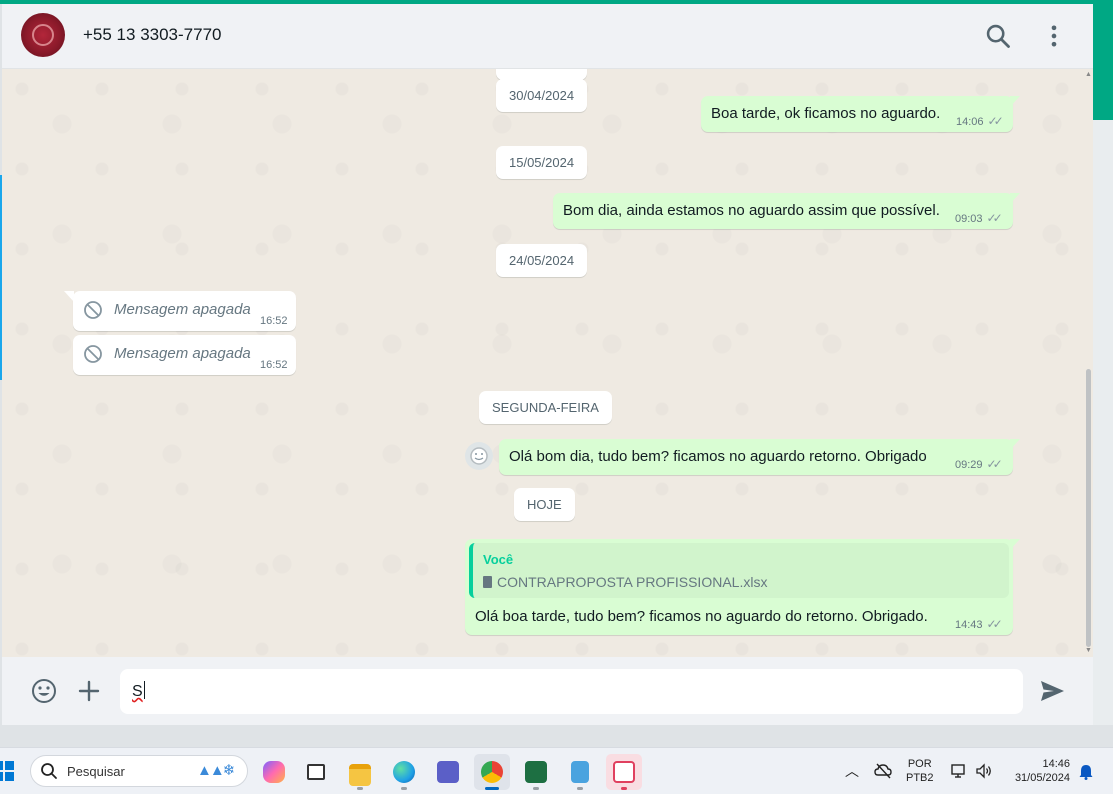  What do you see at coordinates (7, 771) in the screenshot?
I see `windows-start-icon` at bounding box center [7, 771].